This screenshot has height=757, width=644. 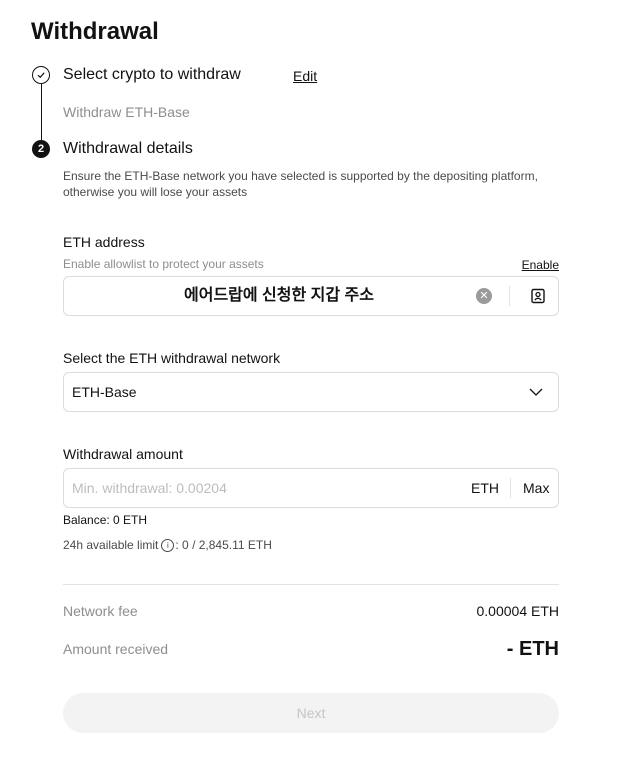 I want to click on chevron-down-icon, so click(x=536, y=392).